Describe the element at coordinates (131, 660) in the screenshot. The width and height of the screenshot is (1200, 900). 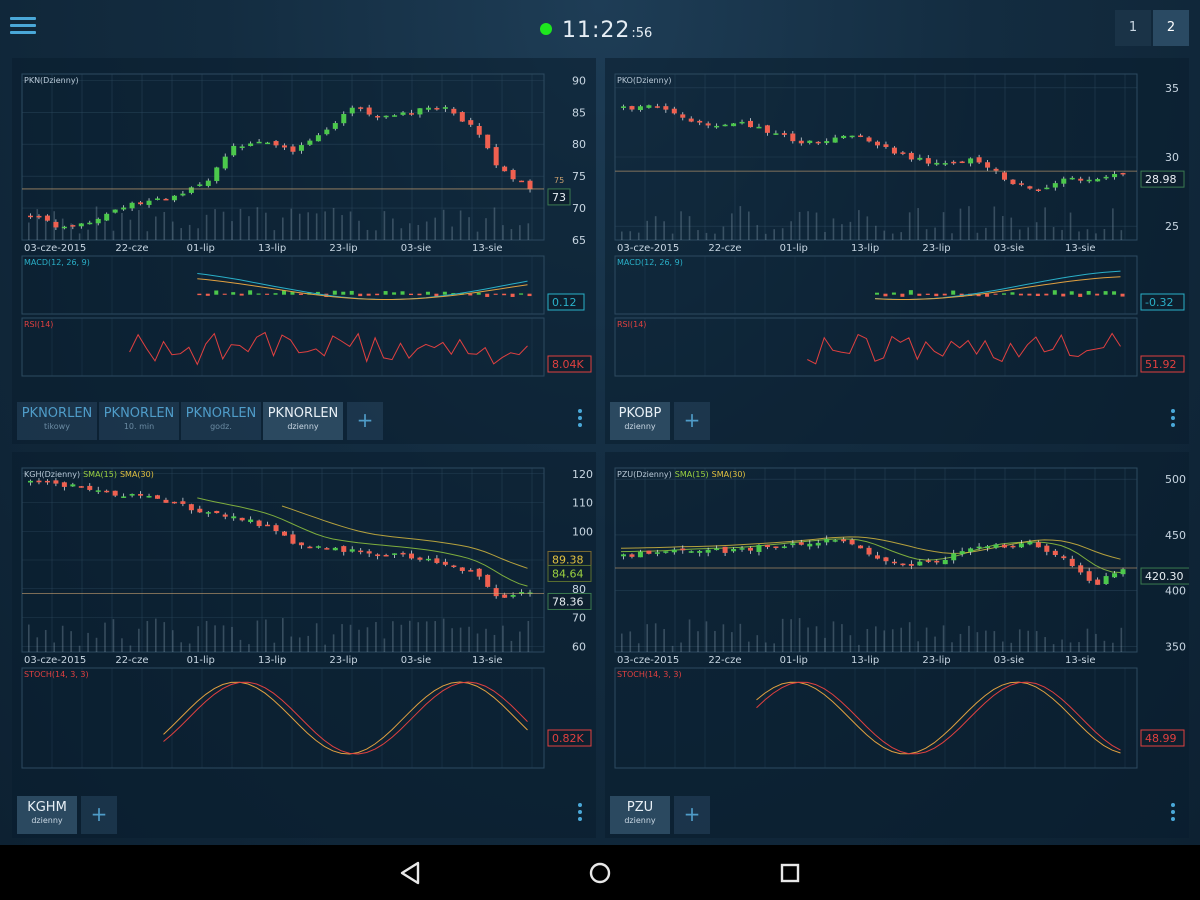
I see `date-tick-label: 22-cze` at that location.